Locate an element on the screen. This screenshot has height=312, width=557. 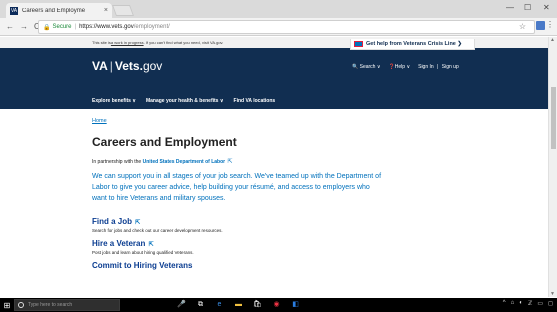
back-icon: ← is located at coordinates (10, 26).